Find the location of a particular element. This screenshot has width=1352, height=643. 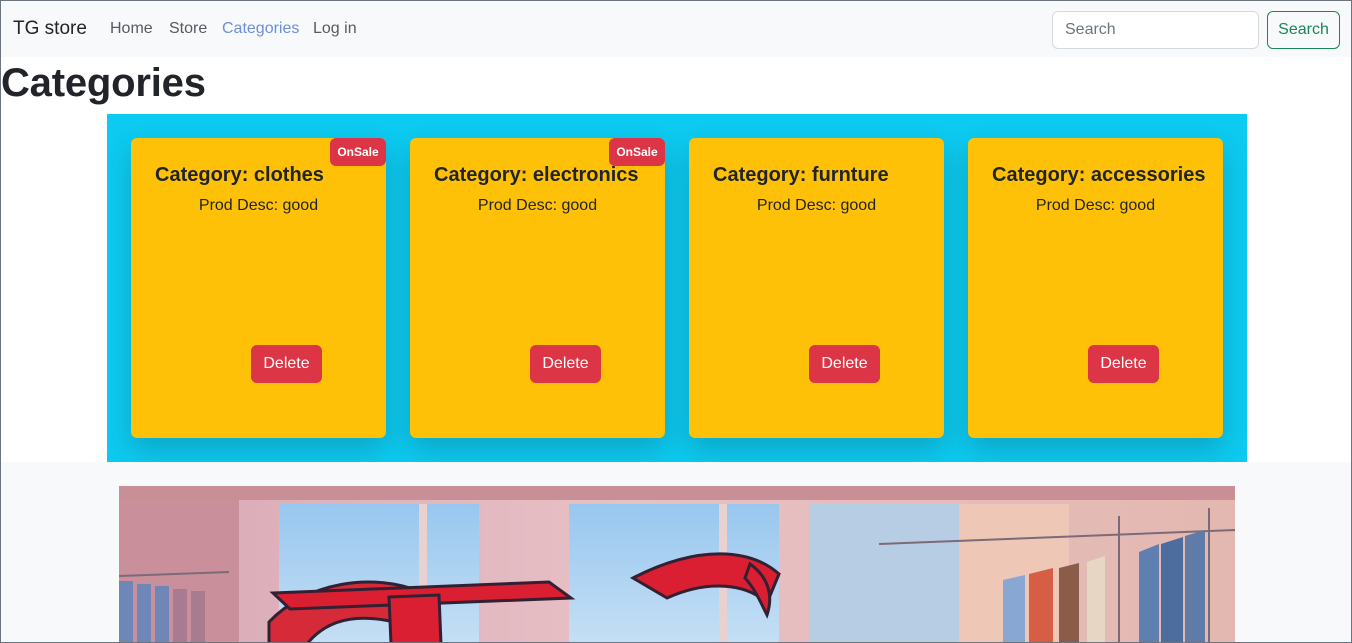

nav-home-link: Home is located at coordinates (131, 29).